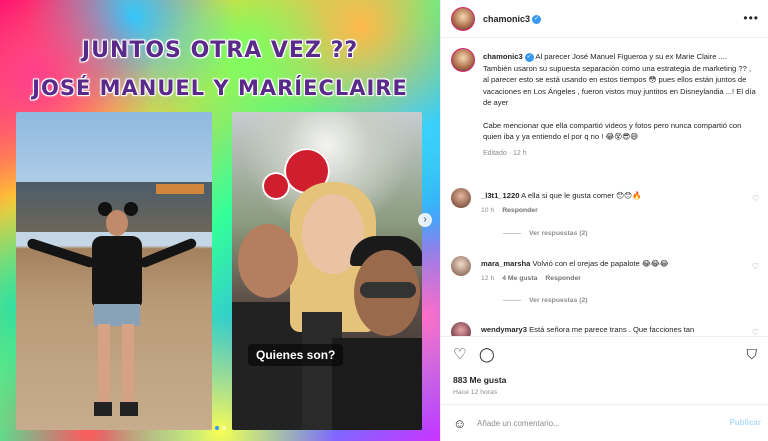  I want to click on more-options-icon: •••, so click(751, 18).